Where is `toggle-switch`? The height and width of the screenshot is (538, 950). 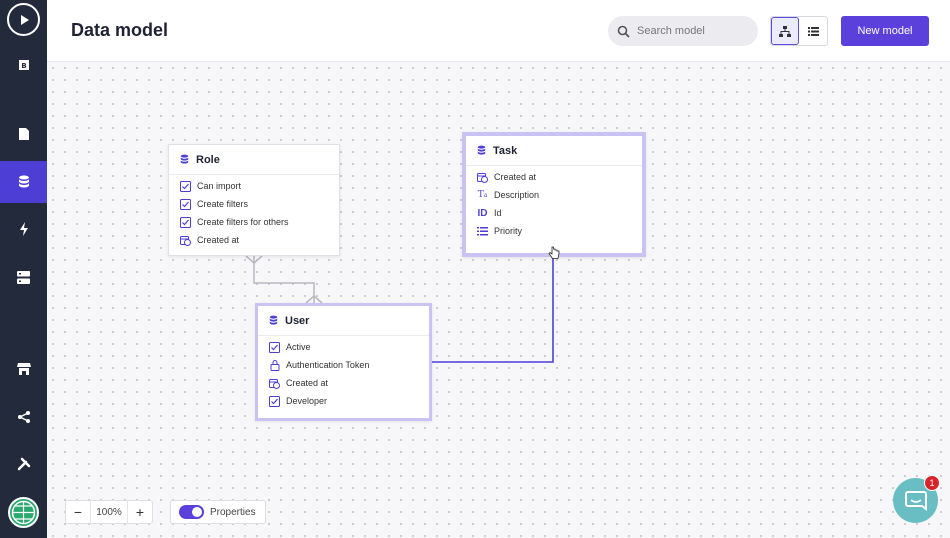 toggle-switch is located at coordinates (191, 512).